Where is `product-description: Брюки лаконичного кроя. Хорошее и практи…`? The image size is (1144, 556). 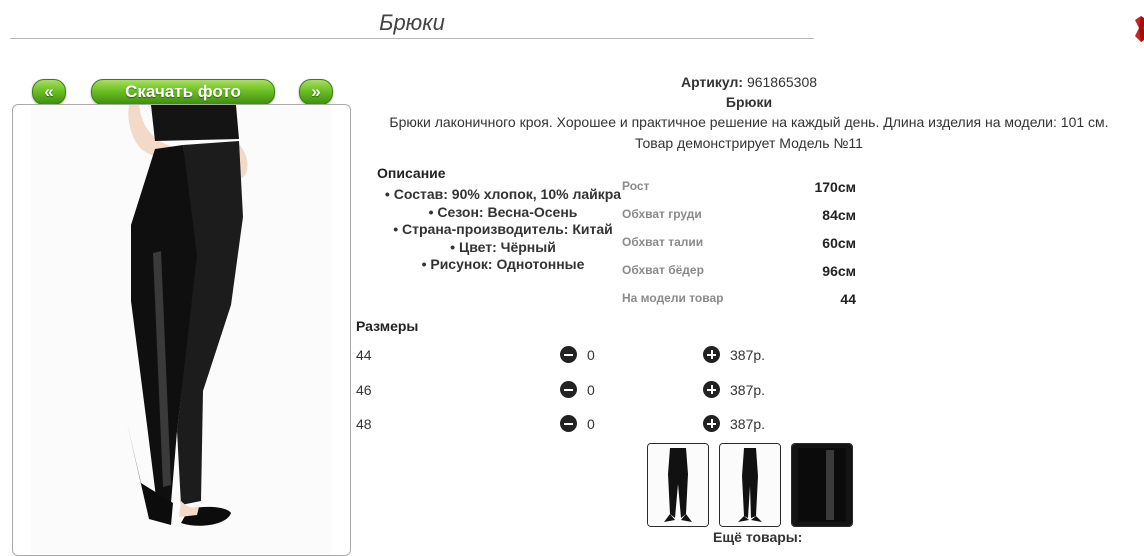 product-description: Брюки лаконичного кроя. Хорошее и практи… is located at coordinates (749, 122).